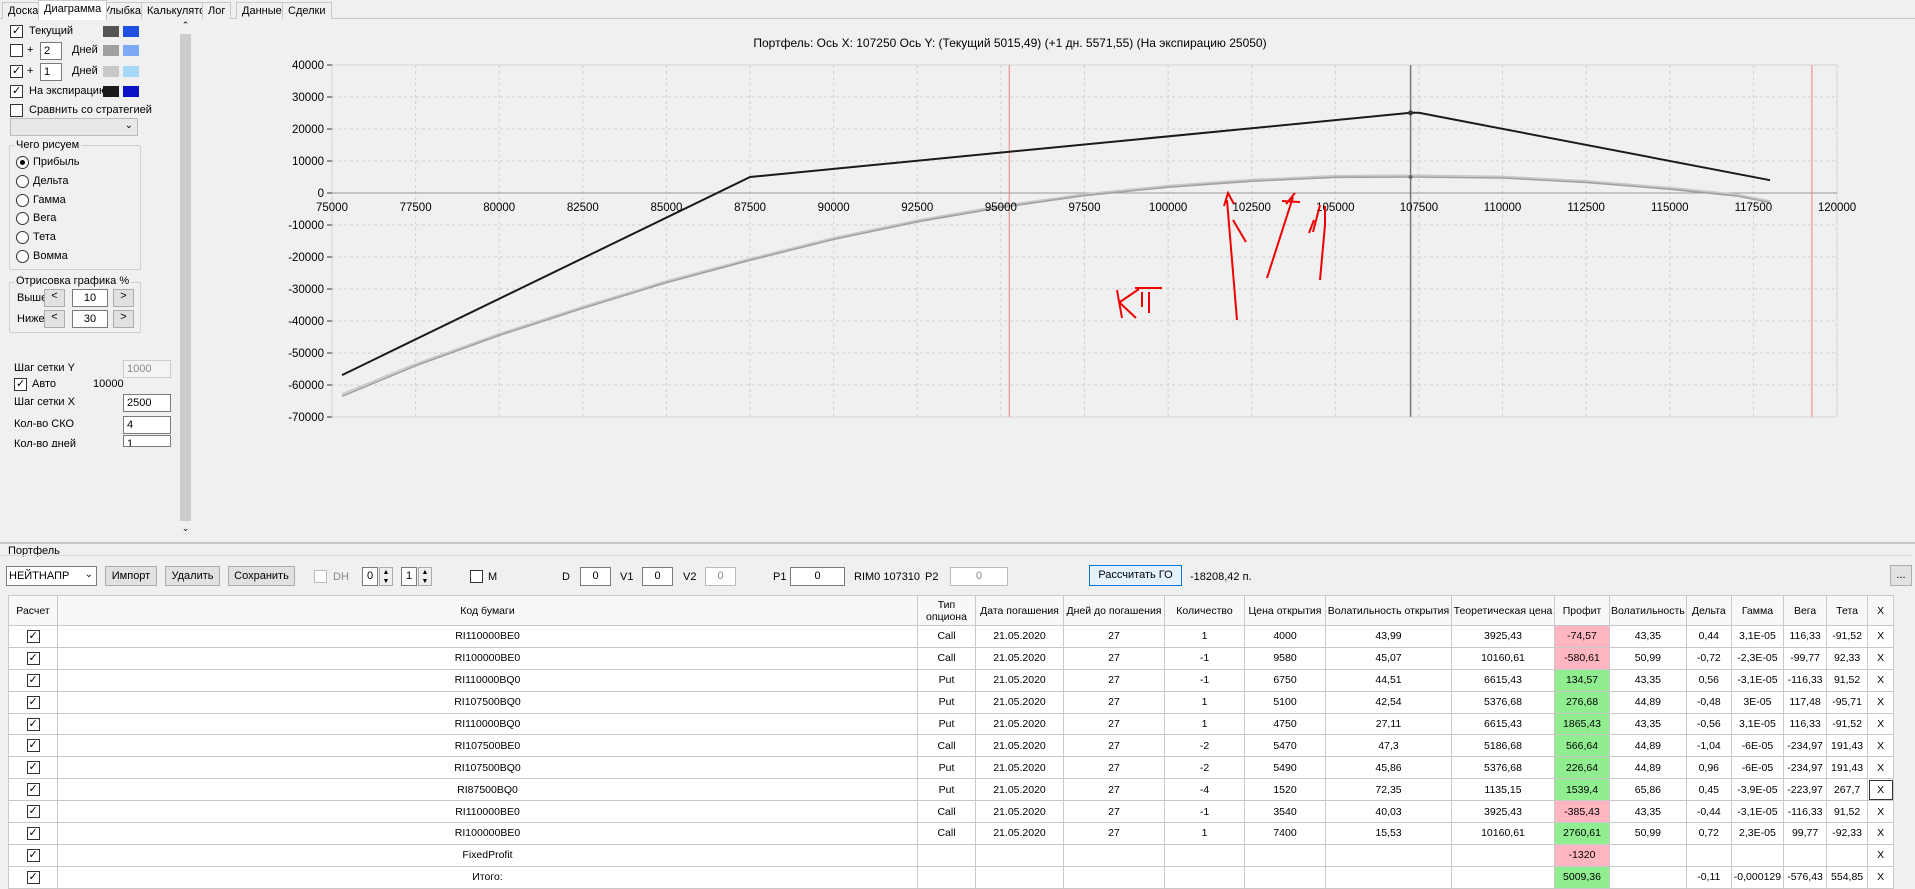 This screenshot has height=889, width=1915. I want to click on v1-input: 0, so click(657, 576).